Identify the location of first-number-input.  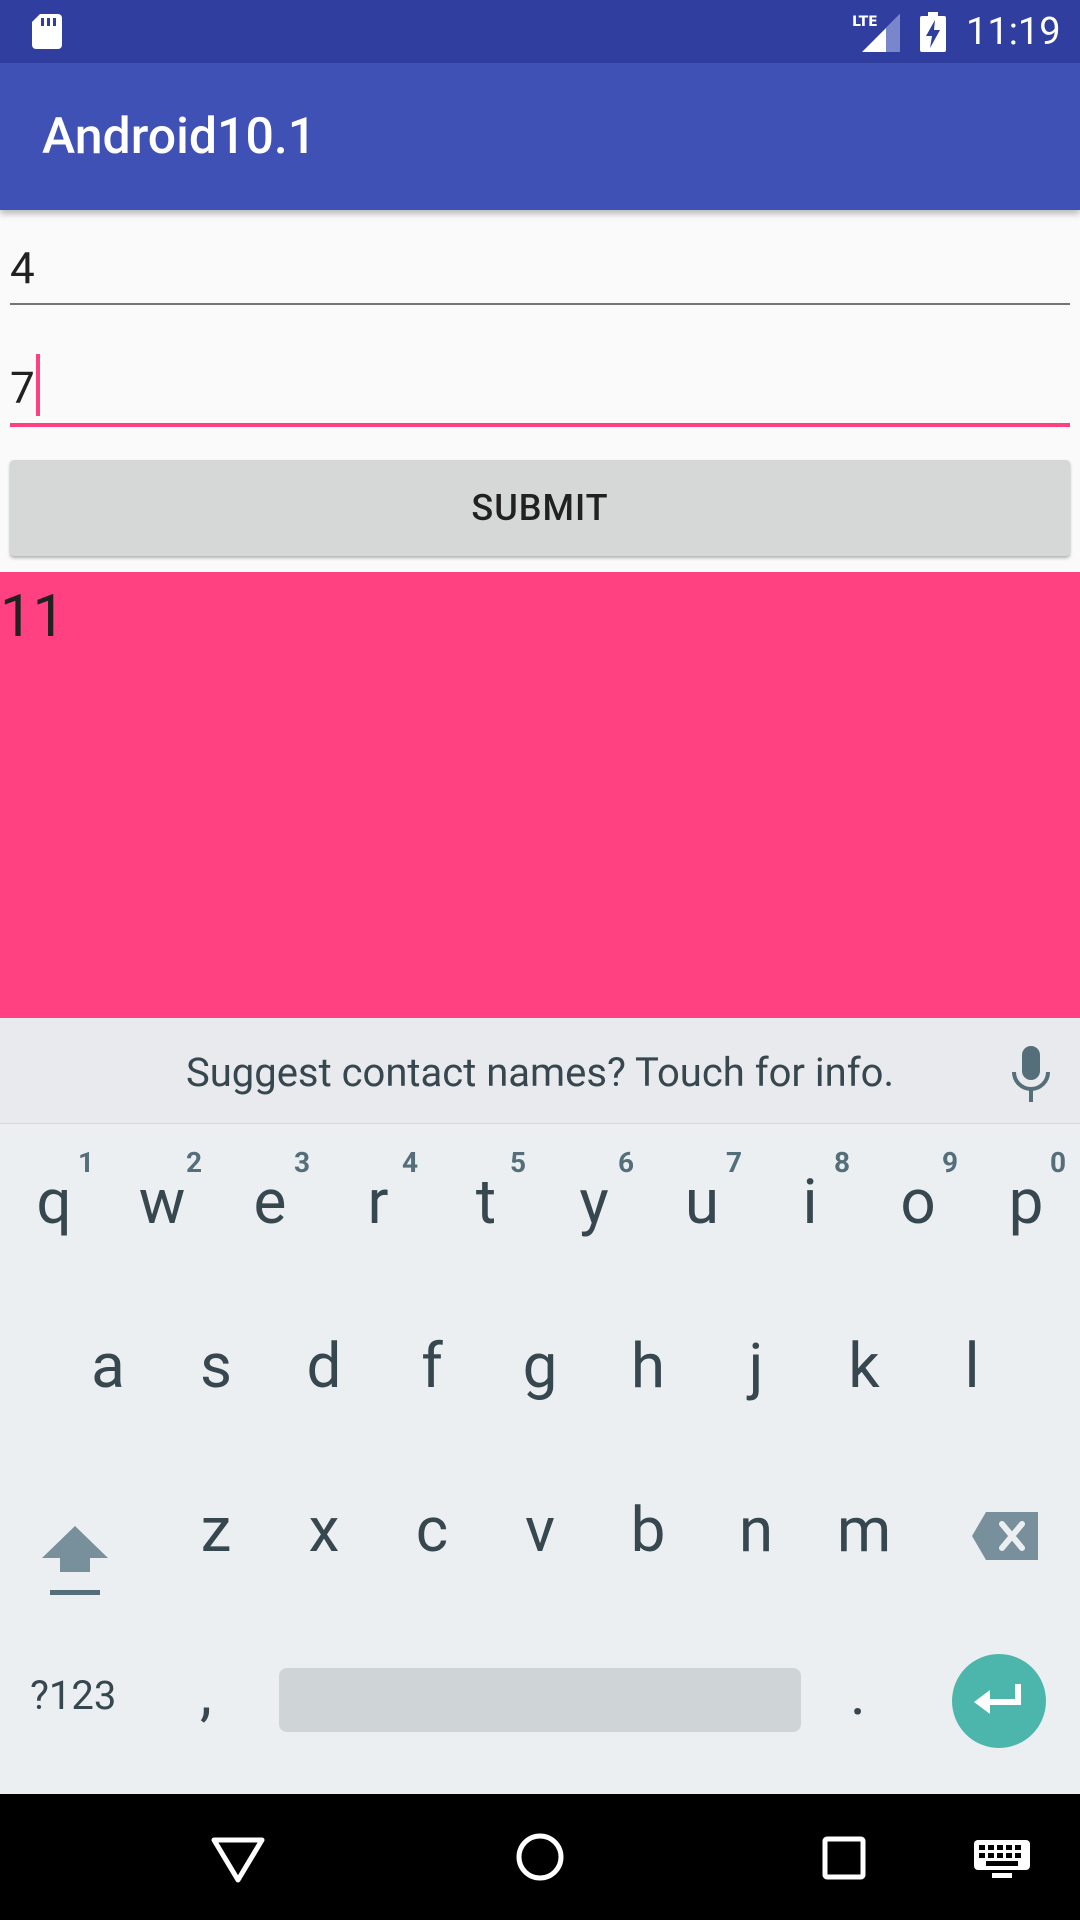
(540, 268).